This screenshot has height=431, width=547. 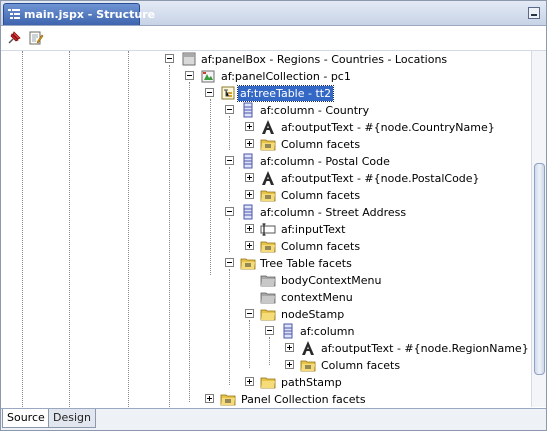 I want to click on pin-icon, so click(x=14, y=38).